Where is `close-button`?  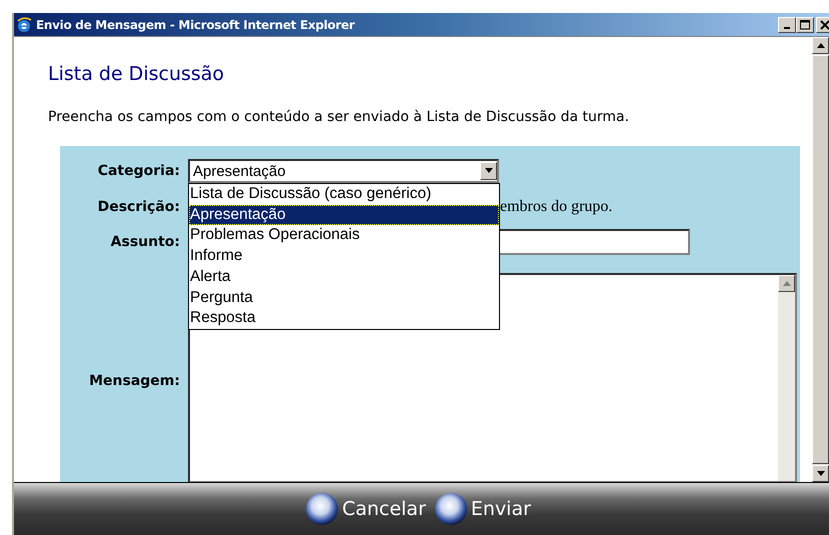
close-button is located at coordinates (822, 24).